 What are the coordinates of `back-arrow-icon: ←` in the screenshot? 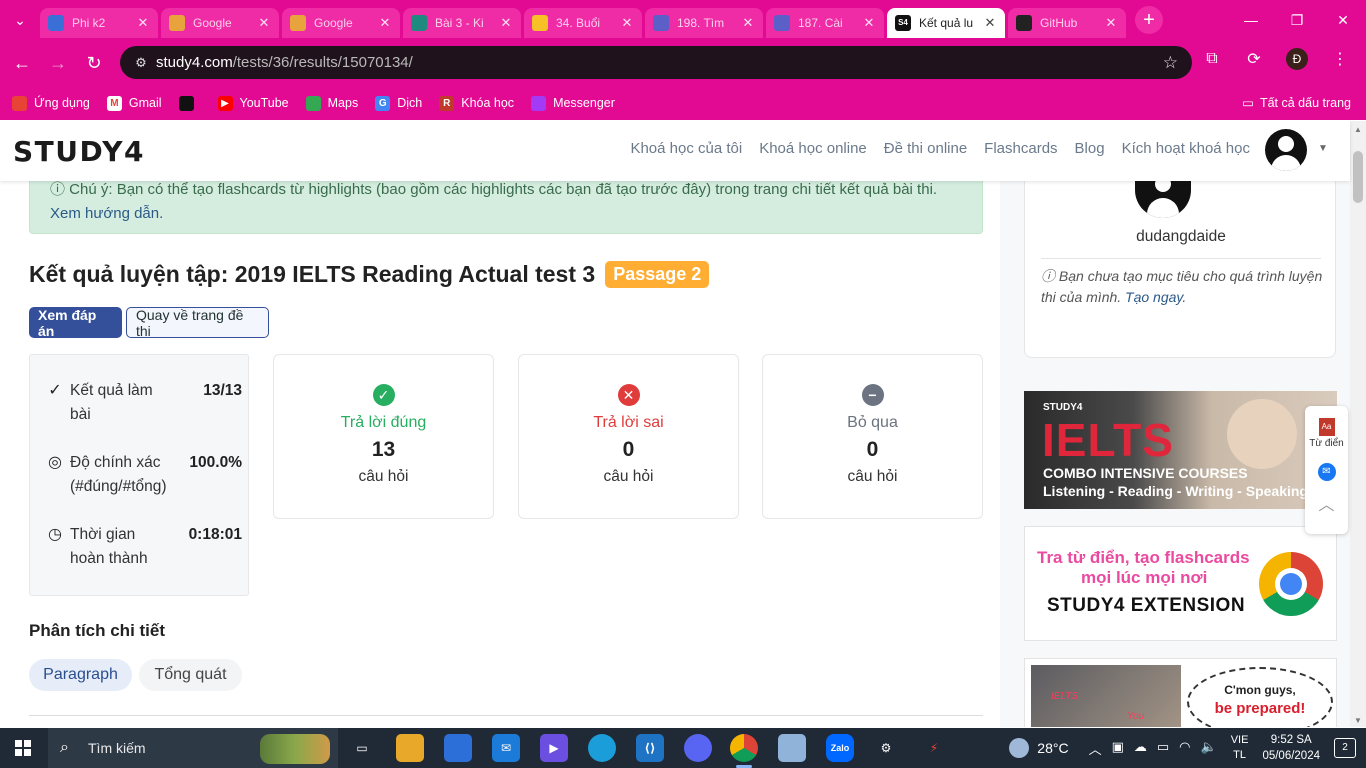 It's located at (22, 63).